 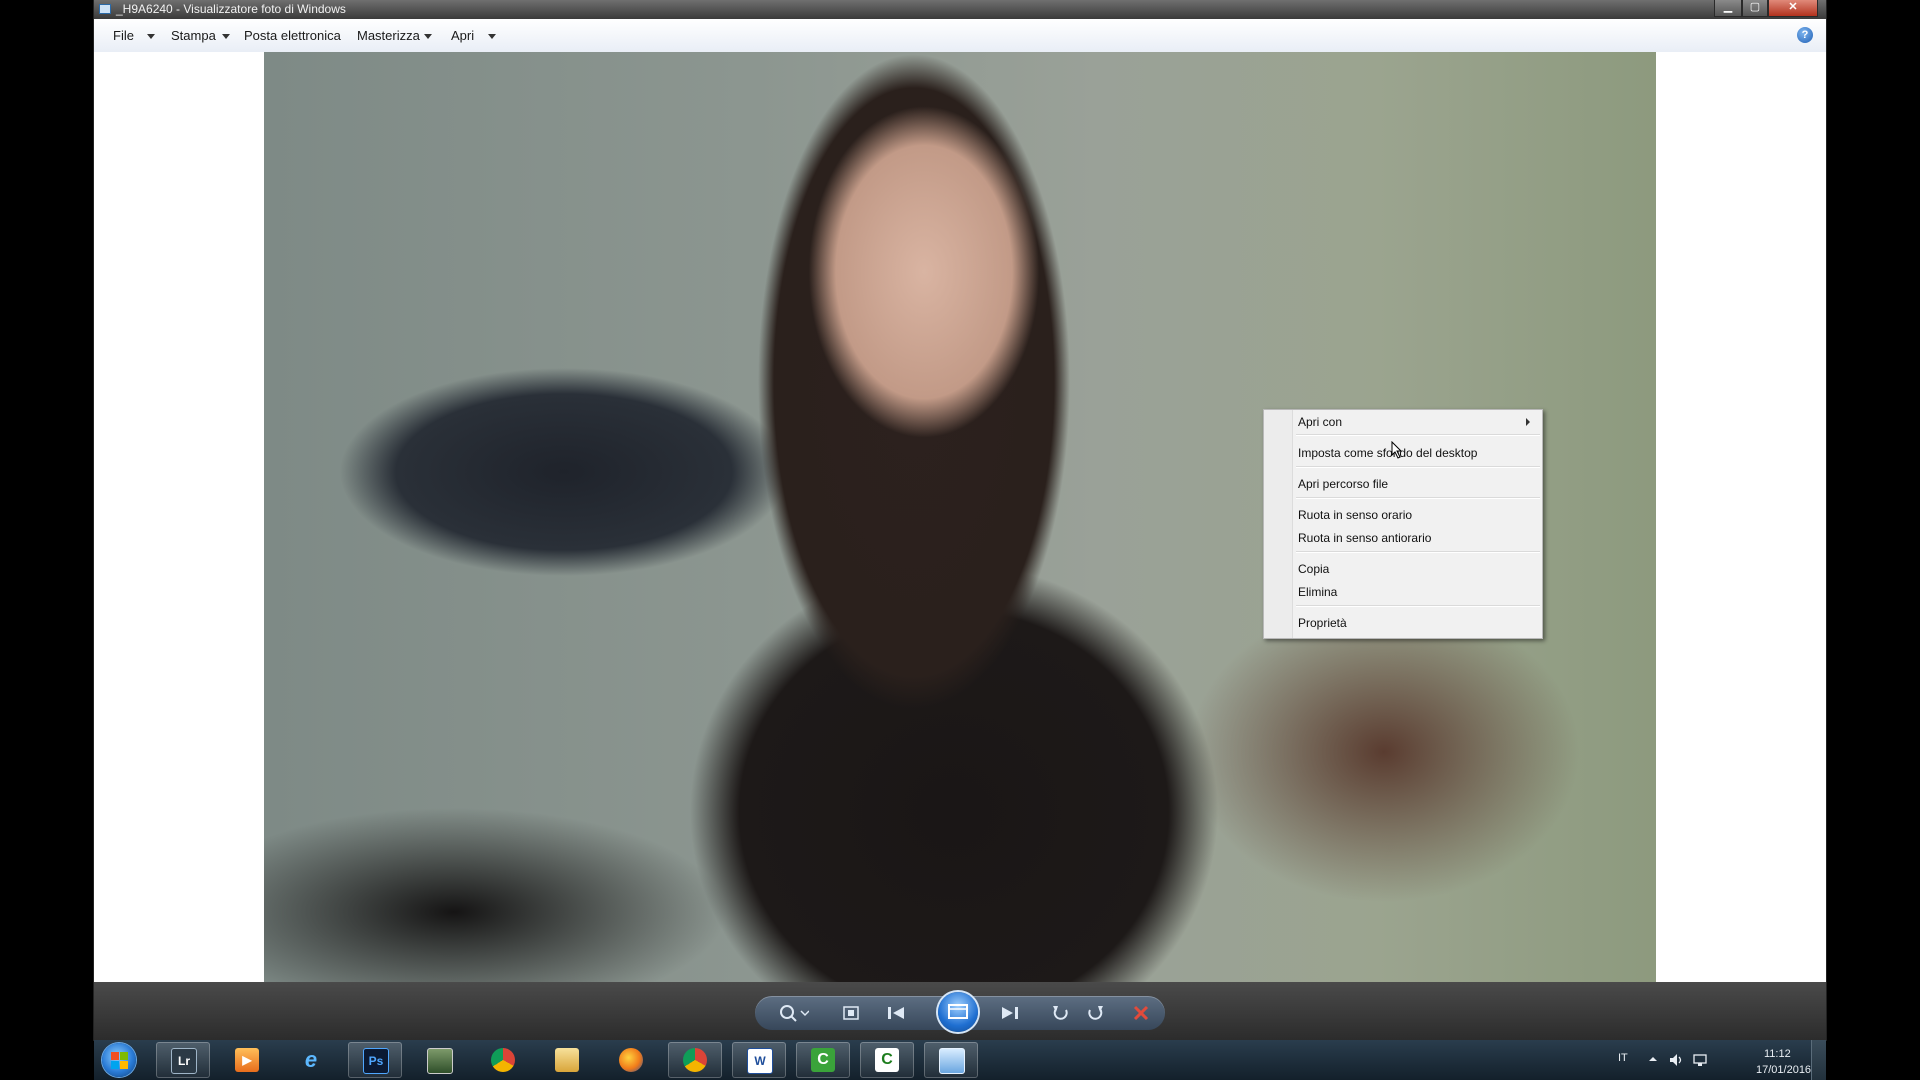 I want to click on folder-icon, so click(x=567, y=1060).